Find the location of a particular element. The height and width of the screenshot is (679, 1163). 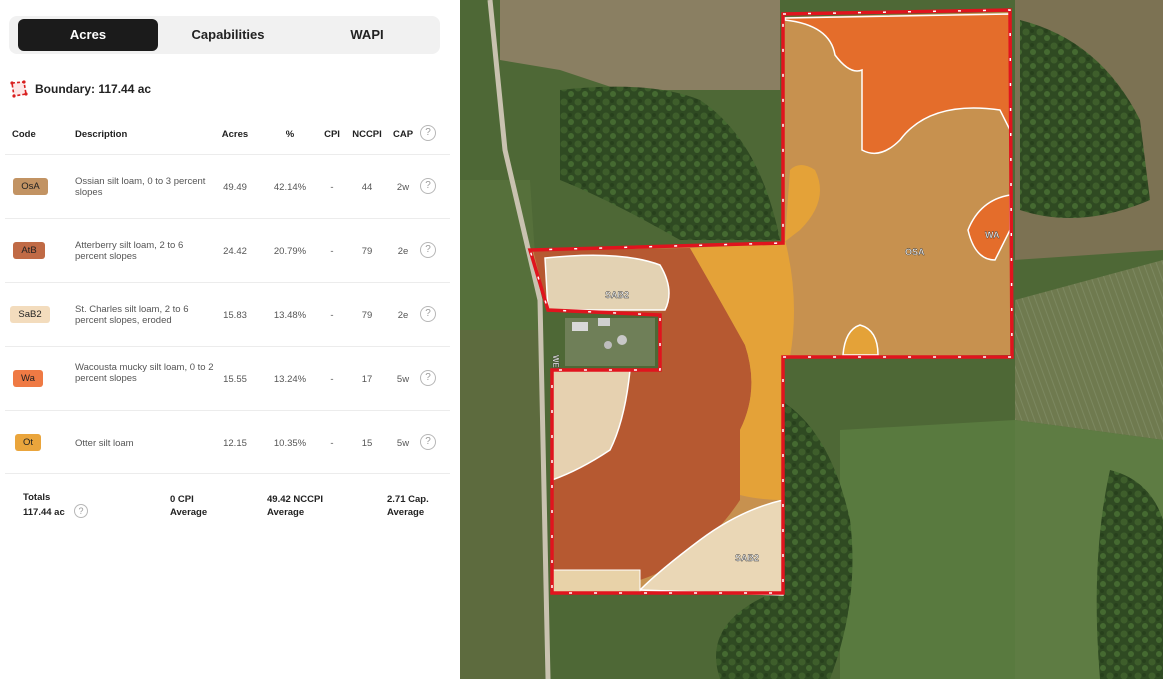

soil-cap: 2w is located at coordinates (403, 187).